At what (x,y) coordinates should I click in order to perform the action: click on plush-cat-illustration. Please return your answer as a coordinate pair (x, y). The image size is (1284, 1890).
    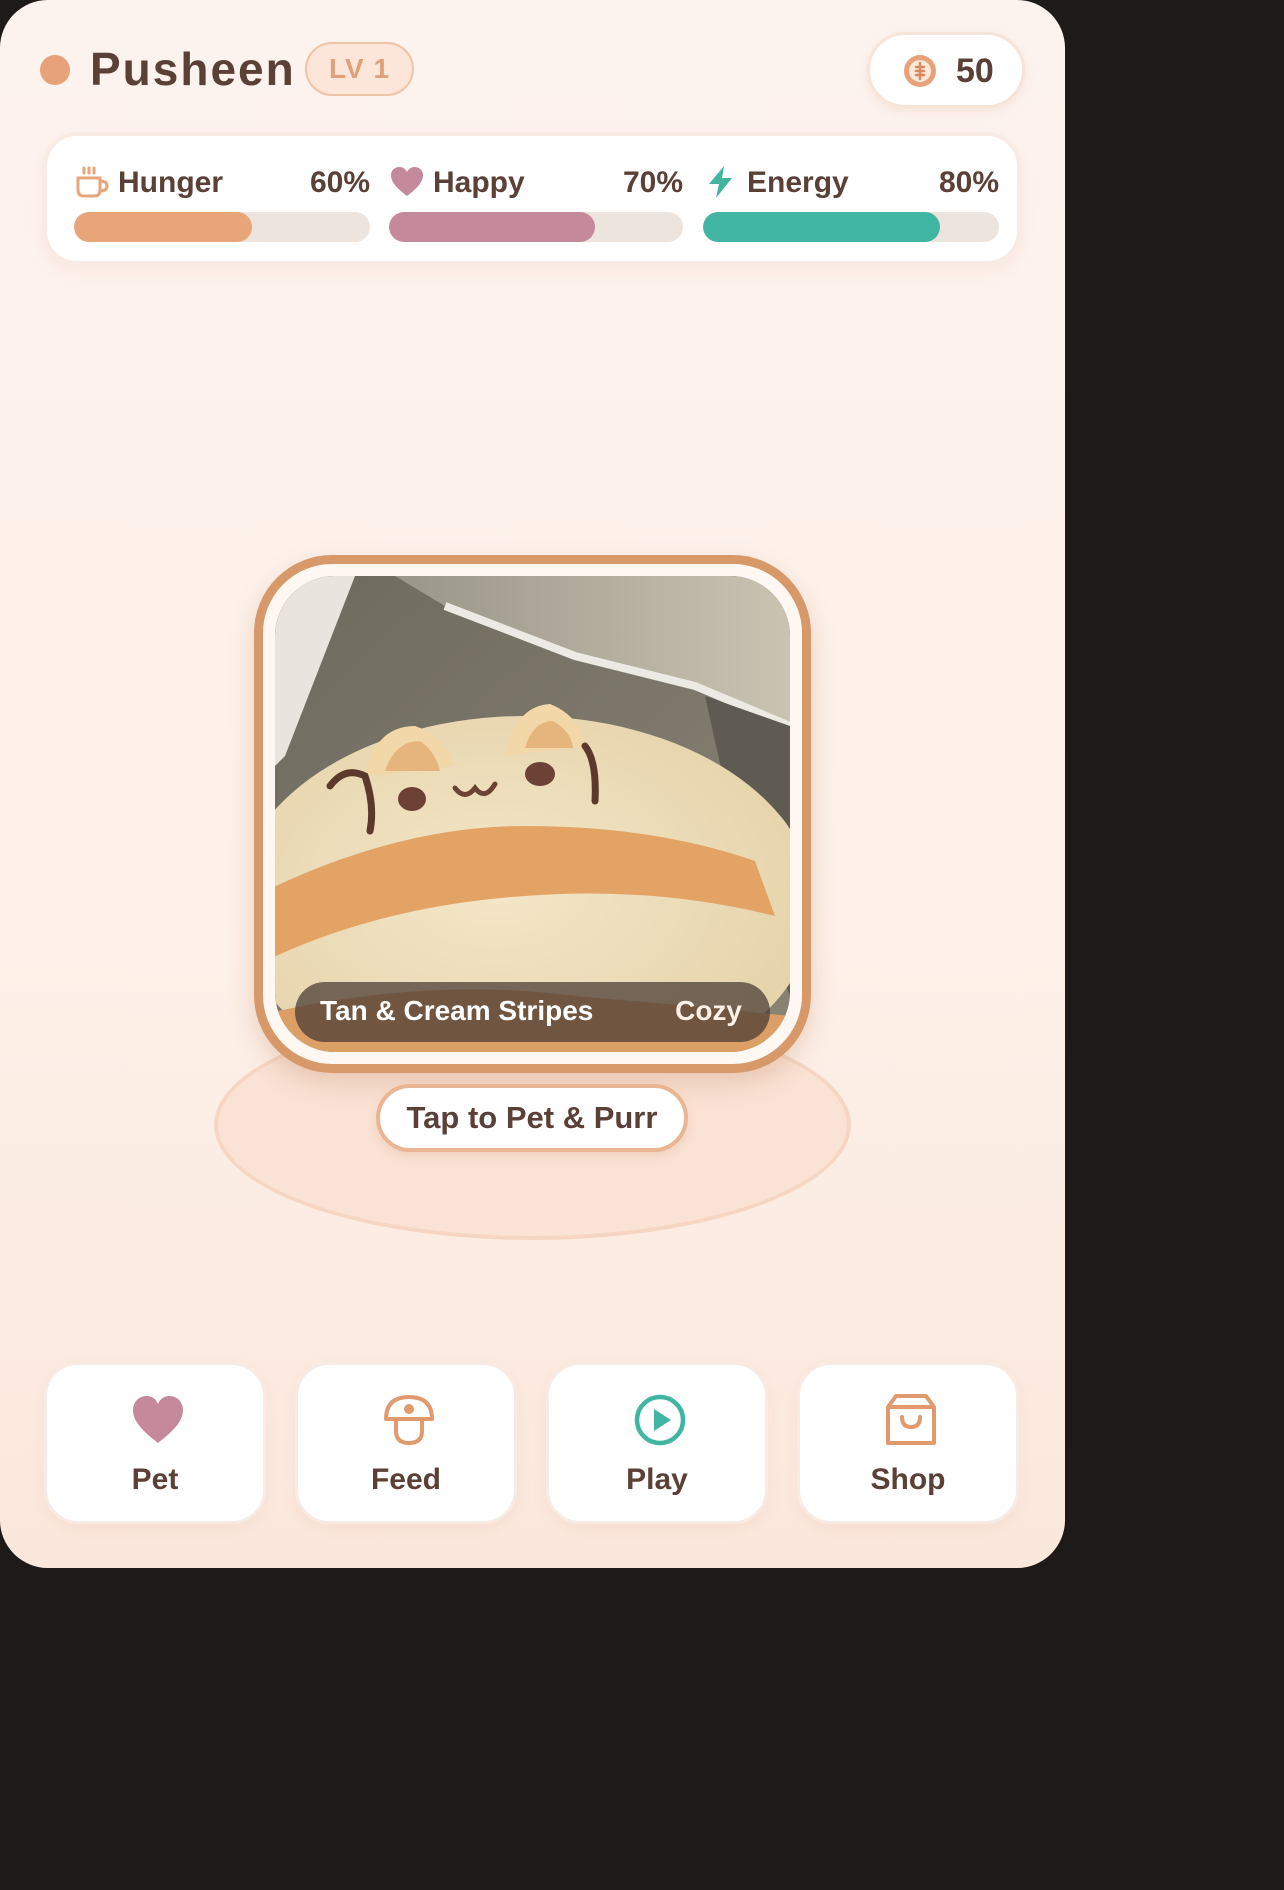
    Looking at the image, I should click on (532, 814).